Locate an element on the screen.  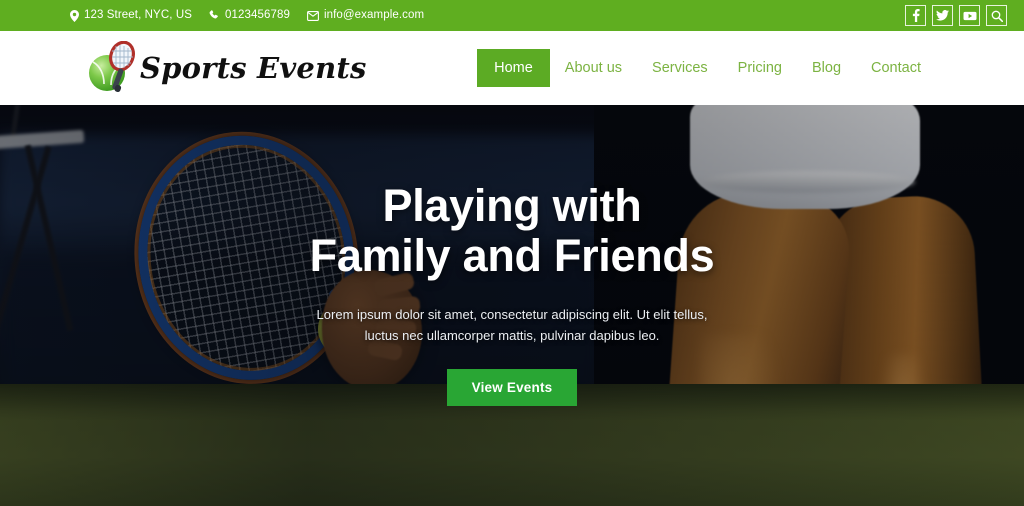
twitter-icon is located at coordinates (942, 15).